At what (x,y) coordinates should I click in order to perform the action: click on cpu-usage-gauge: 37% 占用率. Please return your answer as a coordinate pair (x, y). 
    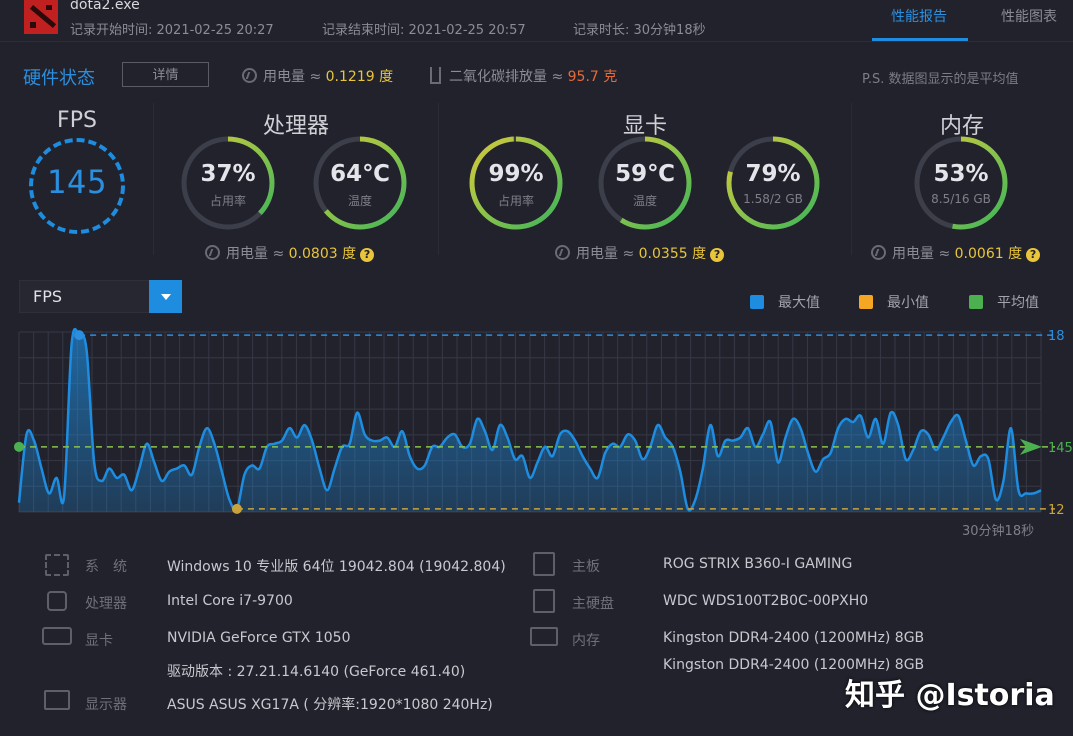
    Looking at the image, I should click on (228, 183).